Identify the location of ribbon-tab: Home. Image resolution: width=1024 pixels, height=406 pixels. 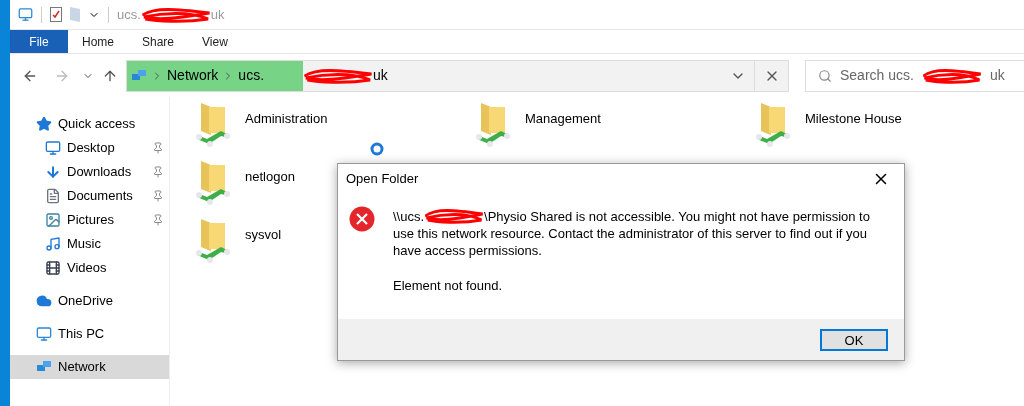
(98, 41).